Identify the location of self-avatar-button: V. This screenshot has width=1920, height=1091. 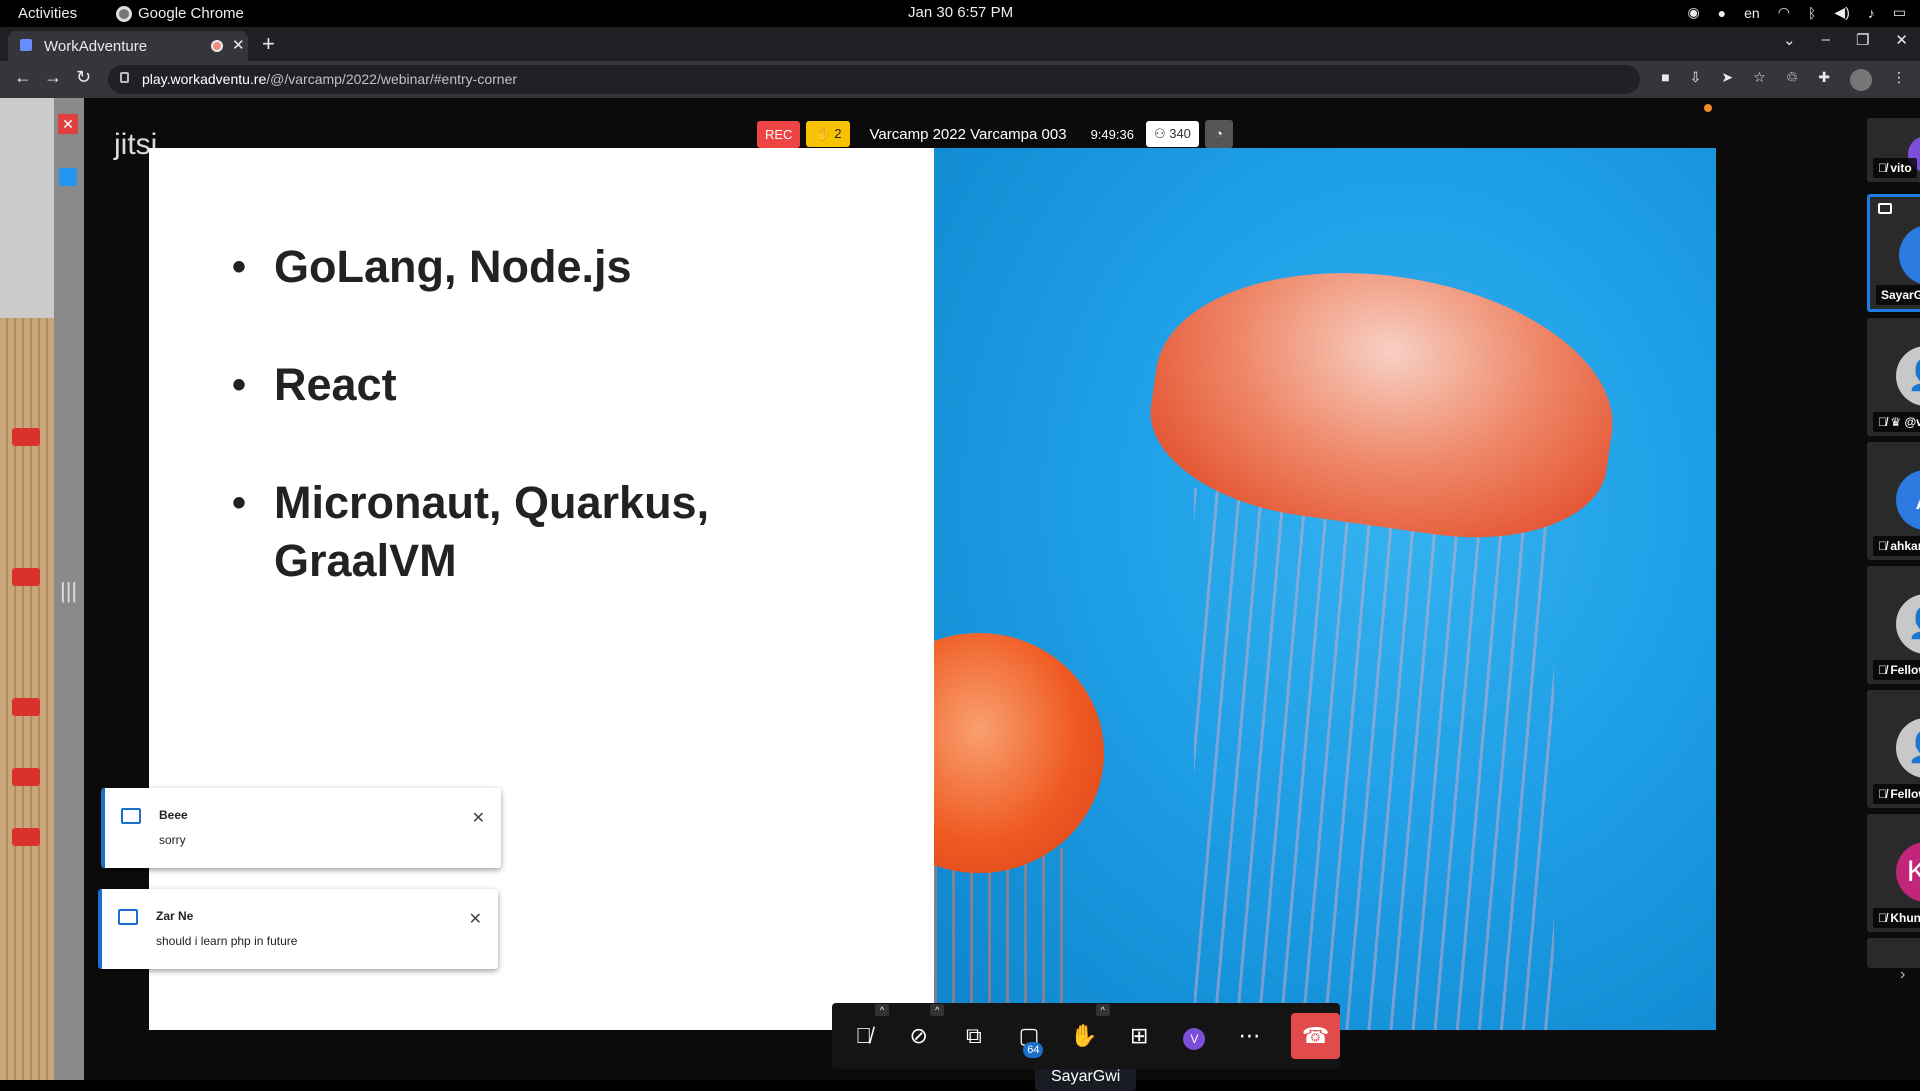
(1194, 1036).